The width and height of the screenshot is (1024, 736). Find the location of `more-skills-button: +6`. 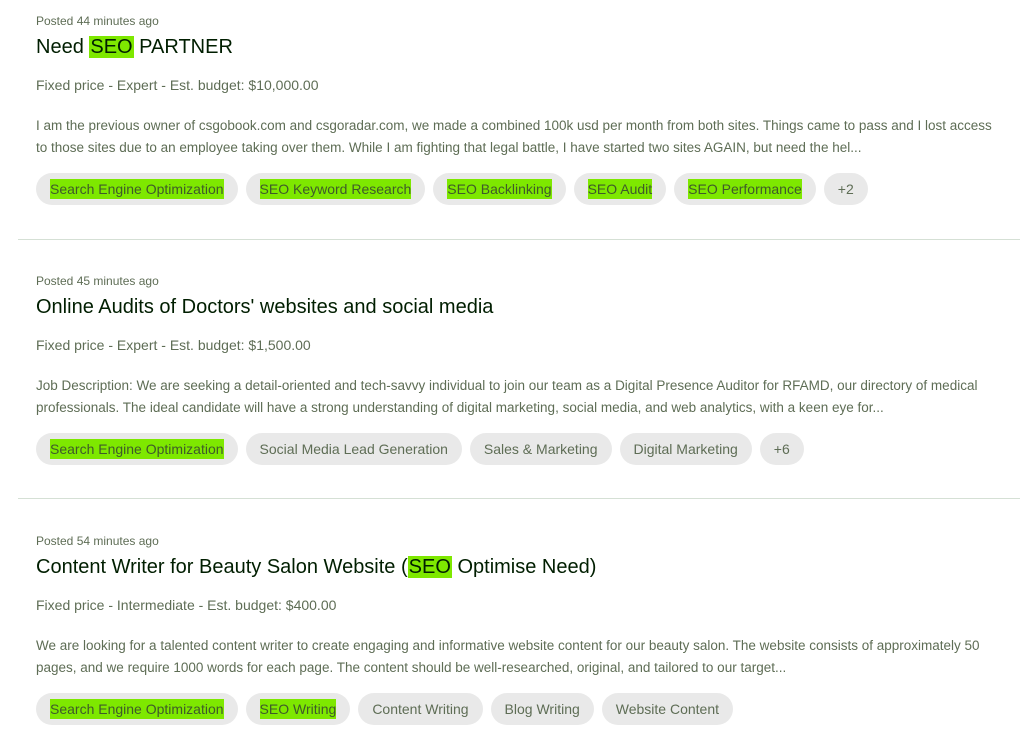

more-skills-button: +6 is located at coordinates (781, 449).